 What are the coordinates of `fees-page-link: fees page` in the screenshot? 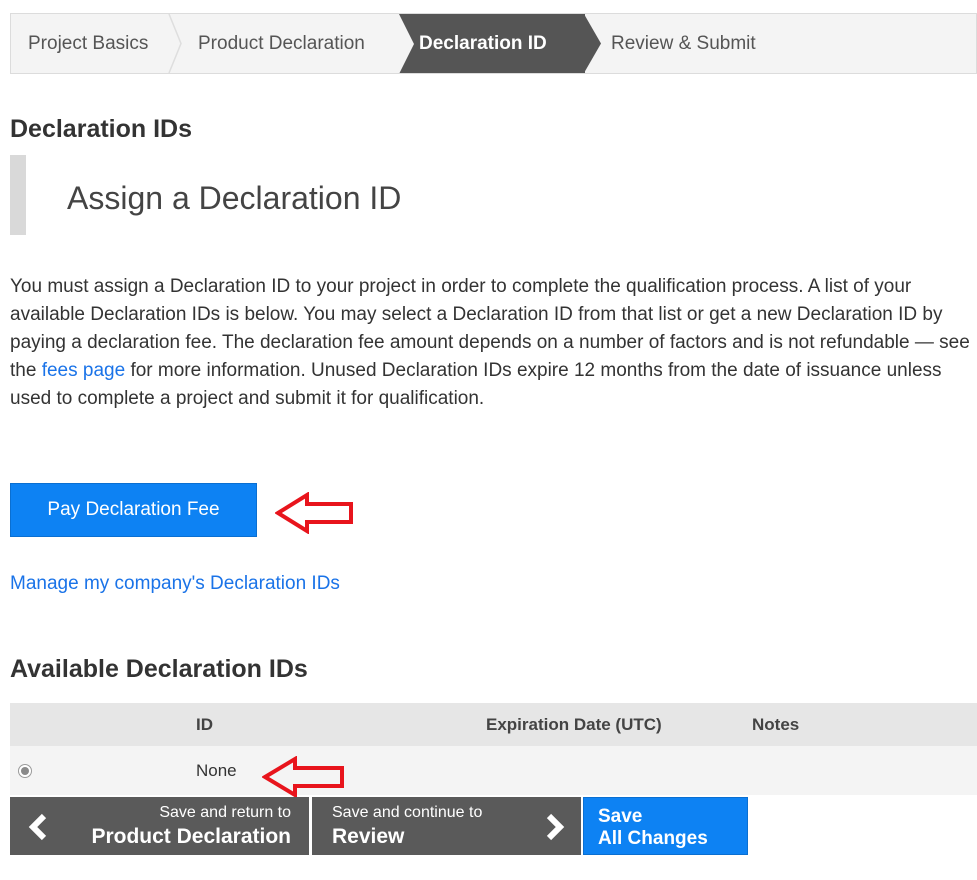 It's located at (83, 370).